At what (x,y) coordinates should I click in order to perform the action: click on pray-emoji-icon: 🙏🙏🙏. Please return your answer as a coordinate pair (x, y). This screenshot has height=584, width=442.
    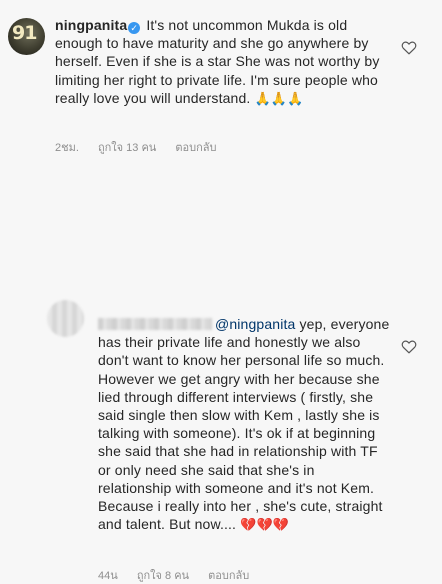
    Looking at the image, I should click on (279, 99).